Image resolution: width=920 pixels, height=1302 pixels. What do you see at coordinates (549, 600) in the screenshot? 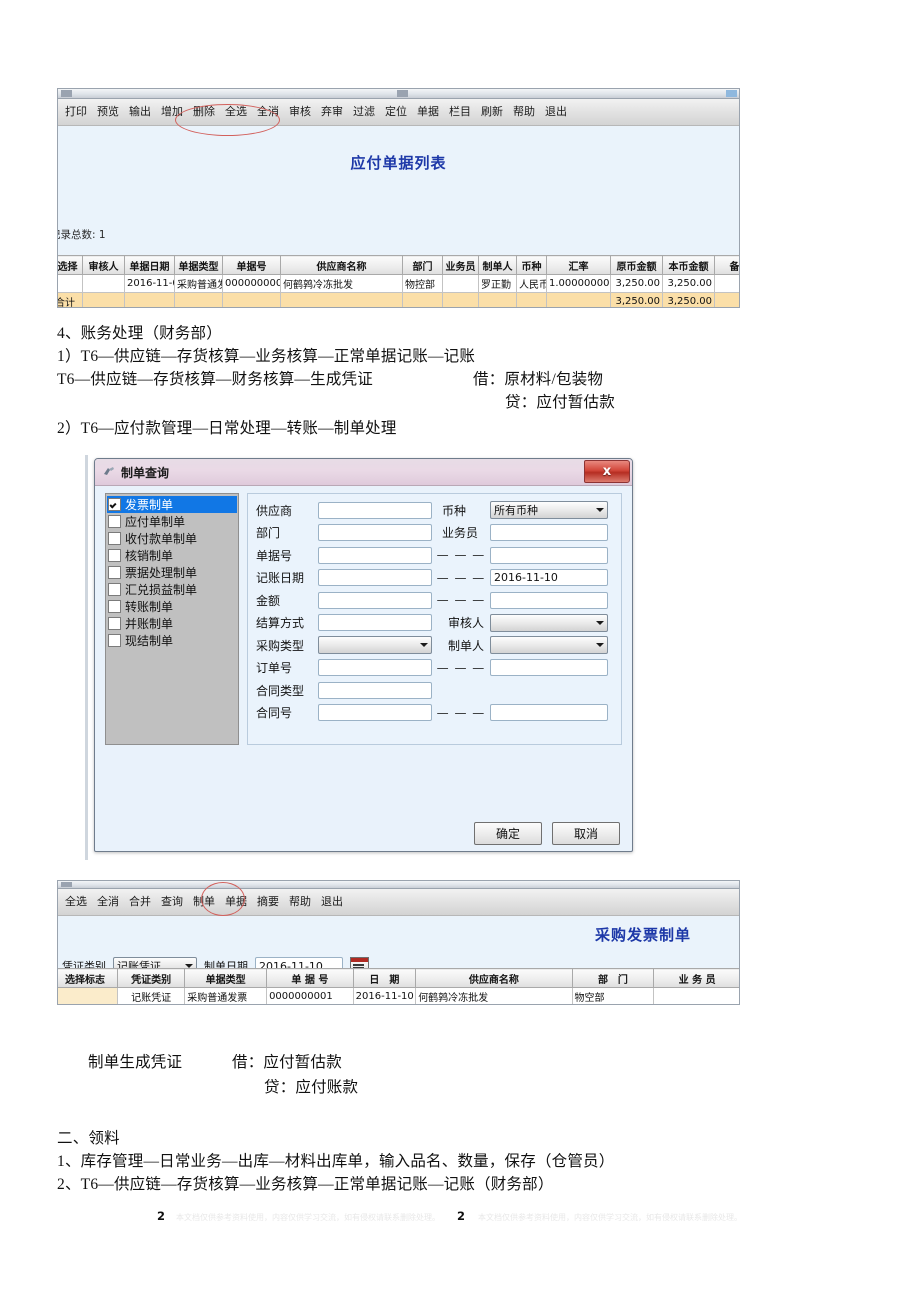
I see `amount-to-input` at bounding box center [549, 600].